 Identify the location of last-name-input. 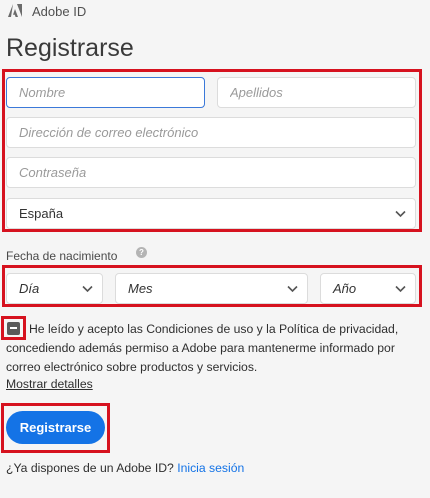
(322, 92).